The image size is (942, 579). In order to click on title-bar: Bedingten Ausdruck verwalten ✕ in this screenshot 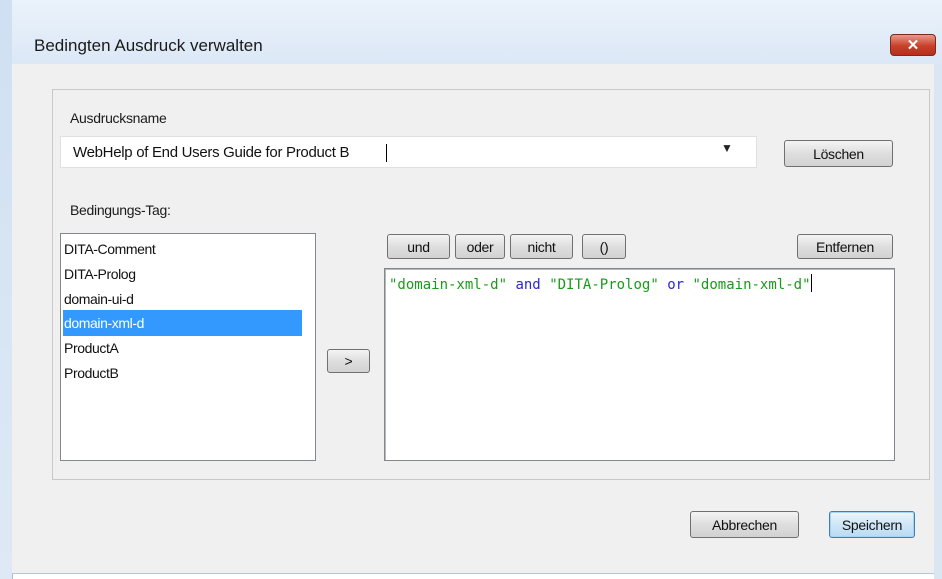, I will do `click(477, 32)`.